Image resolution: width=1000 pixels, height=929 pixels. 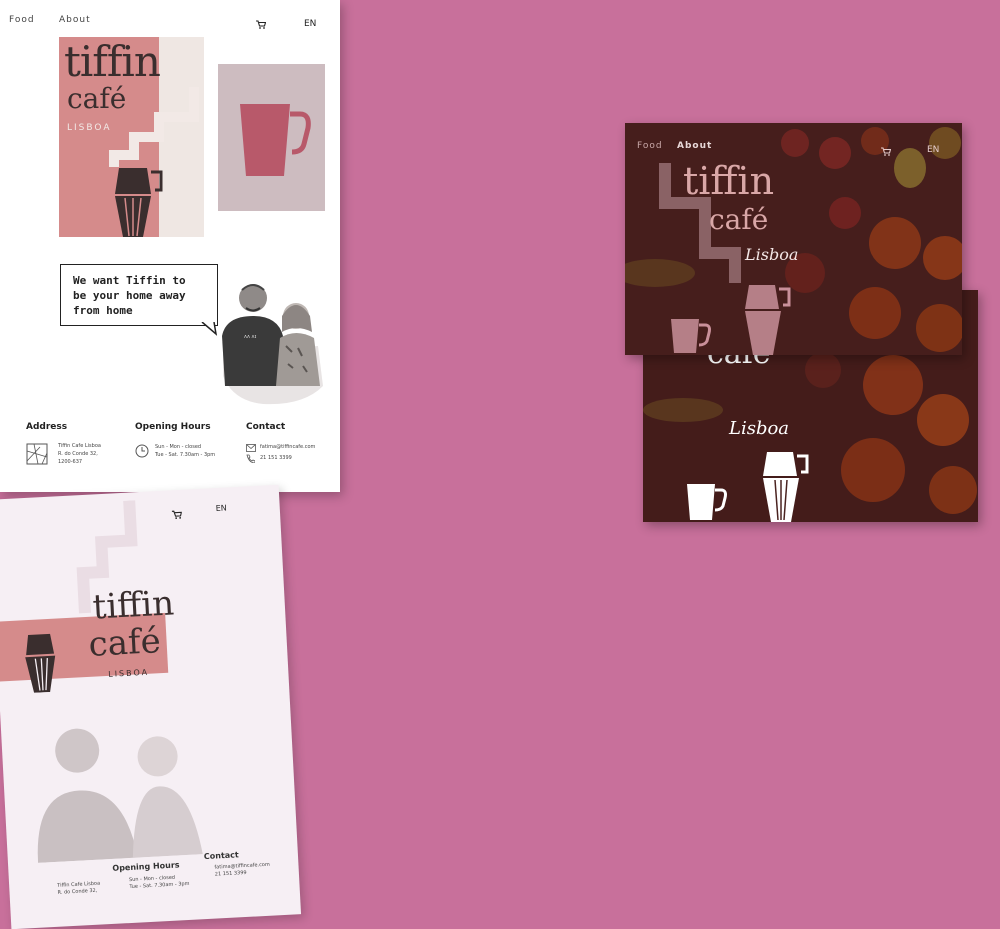 What do you see at coordinates (251, 448) in the screenshot?
I see `mail-icon` at bounding box center [251, 448].